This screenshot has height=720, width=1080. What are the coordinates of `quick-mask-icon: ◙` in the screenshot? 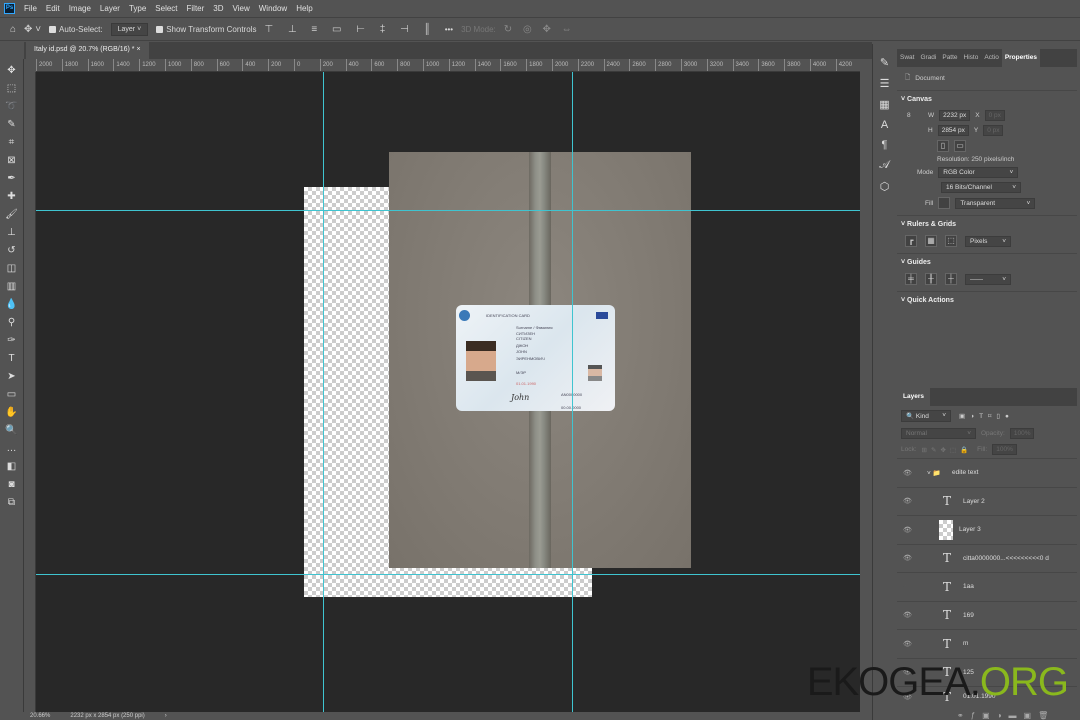 It's located at (12, 485).